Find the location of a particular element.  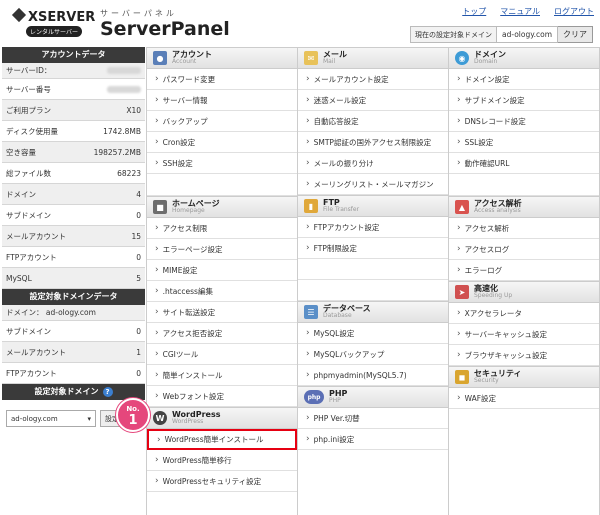

menu-dns-record: DNSレコード設定 is located at coordinates (524, 121).